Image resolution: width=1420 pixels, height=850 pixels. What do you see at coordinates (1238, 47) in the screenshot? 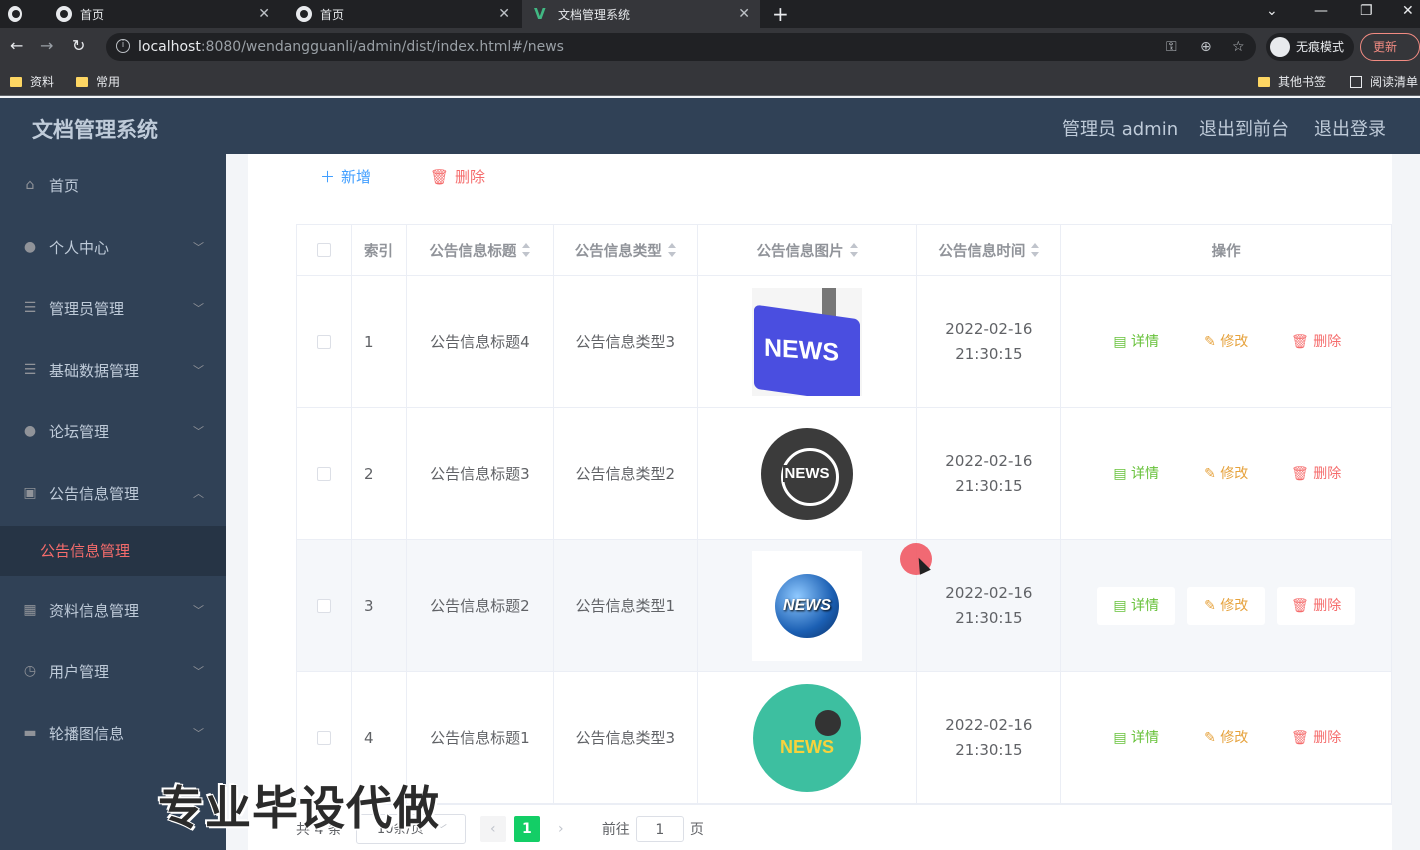
I see `star-icon: ☆` at bounding box center [1238, 47].